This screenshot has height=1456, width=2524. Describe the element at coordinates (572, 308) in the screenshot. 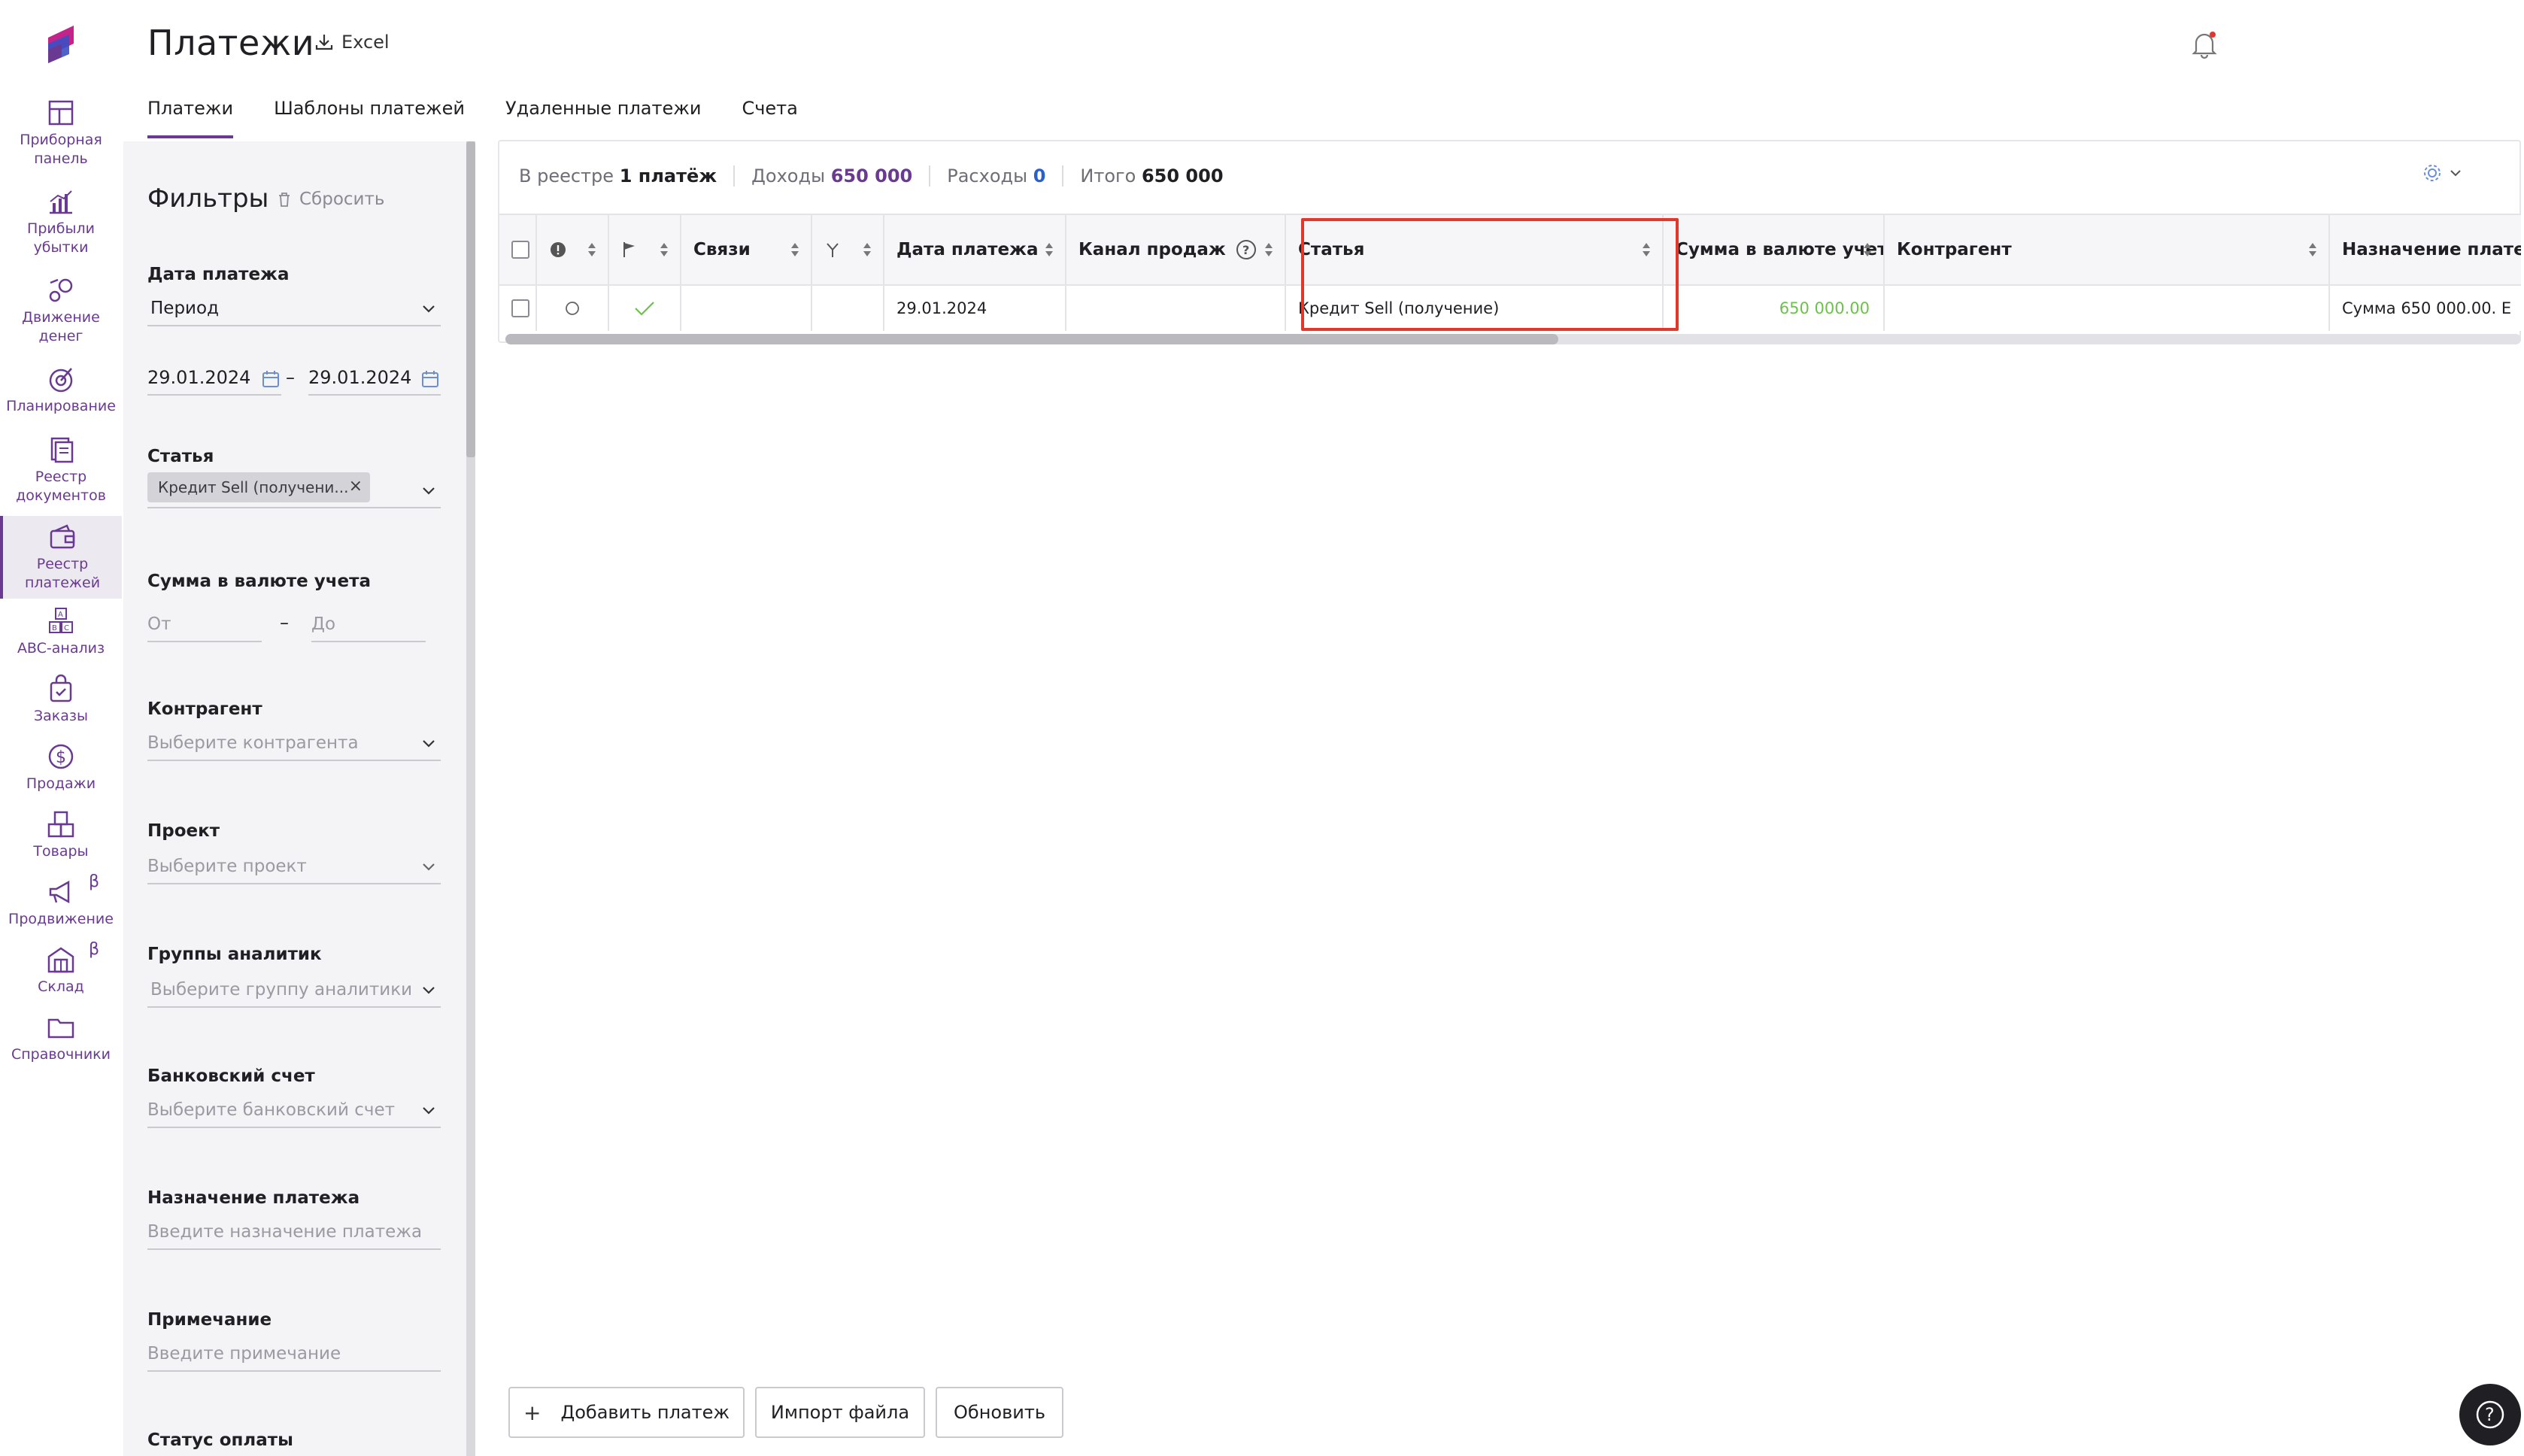

I see `status-circle-icon` at that location.